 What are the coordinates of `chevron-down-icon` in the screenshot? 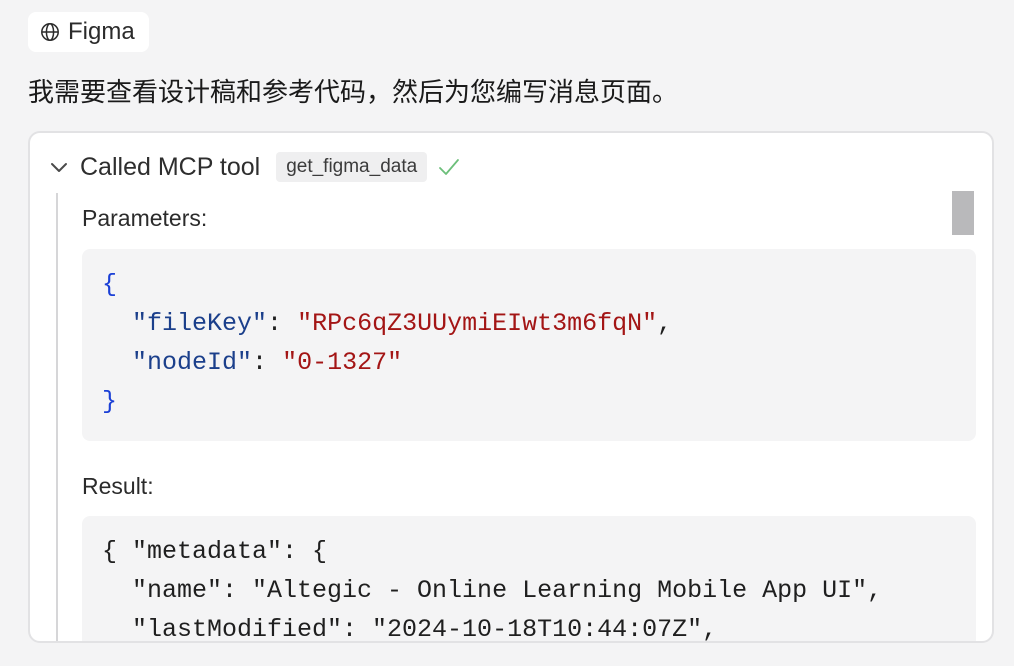 It's located at (59, 167).